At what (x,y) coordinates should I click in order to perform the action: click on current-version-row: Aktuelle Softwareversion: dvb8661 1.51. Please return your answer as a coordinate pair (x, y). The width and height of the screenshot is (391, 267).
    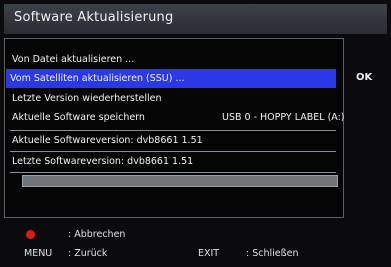
    Looking at the image, I should click on (172, 140).